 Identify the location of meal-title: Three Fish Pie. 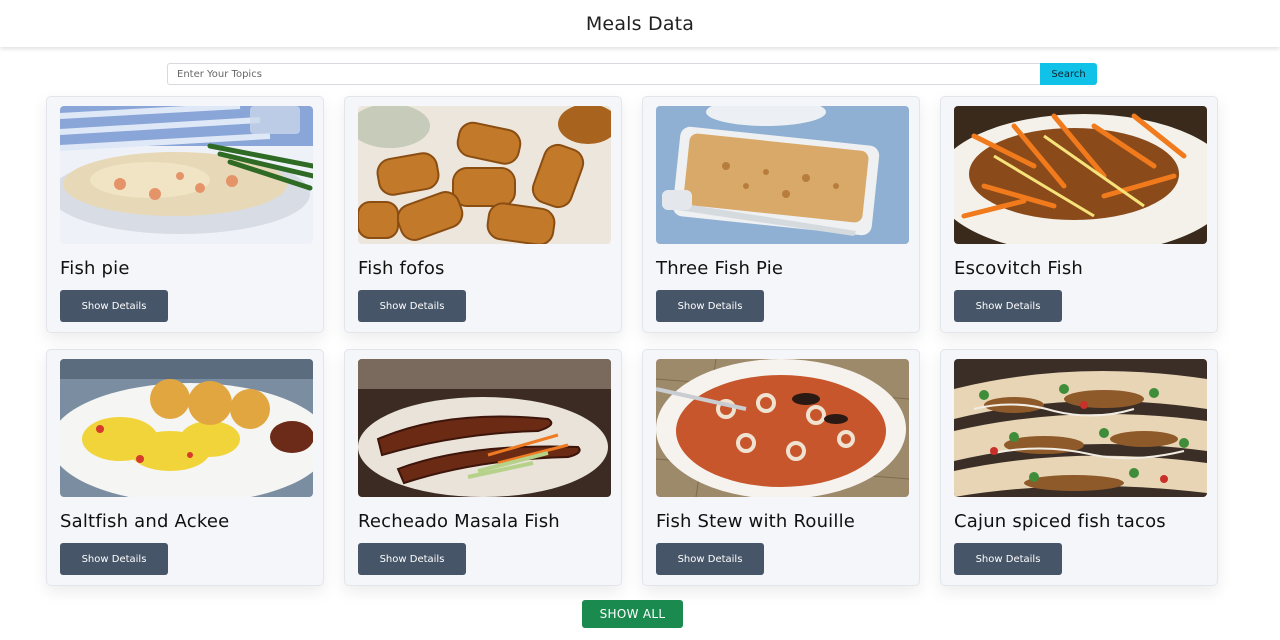
(720, 268).